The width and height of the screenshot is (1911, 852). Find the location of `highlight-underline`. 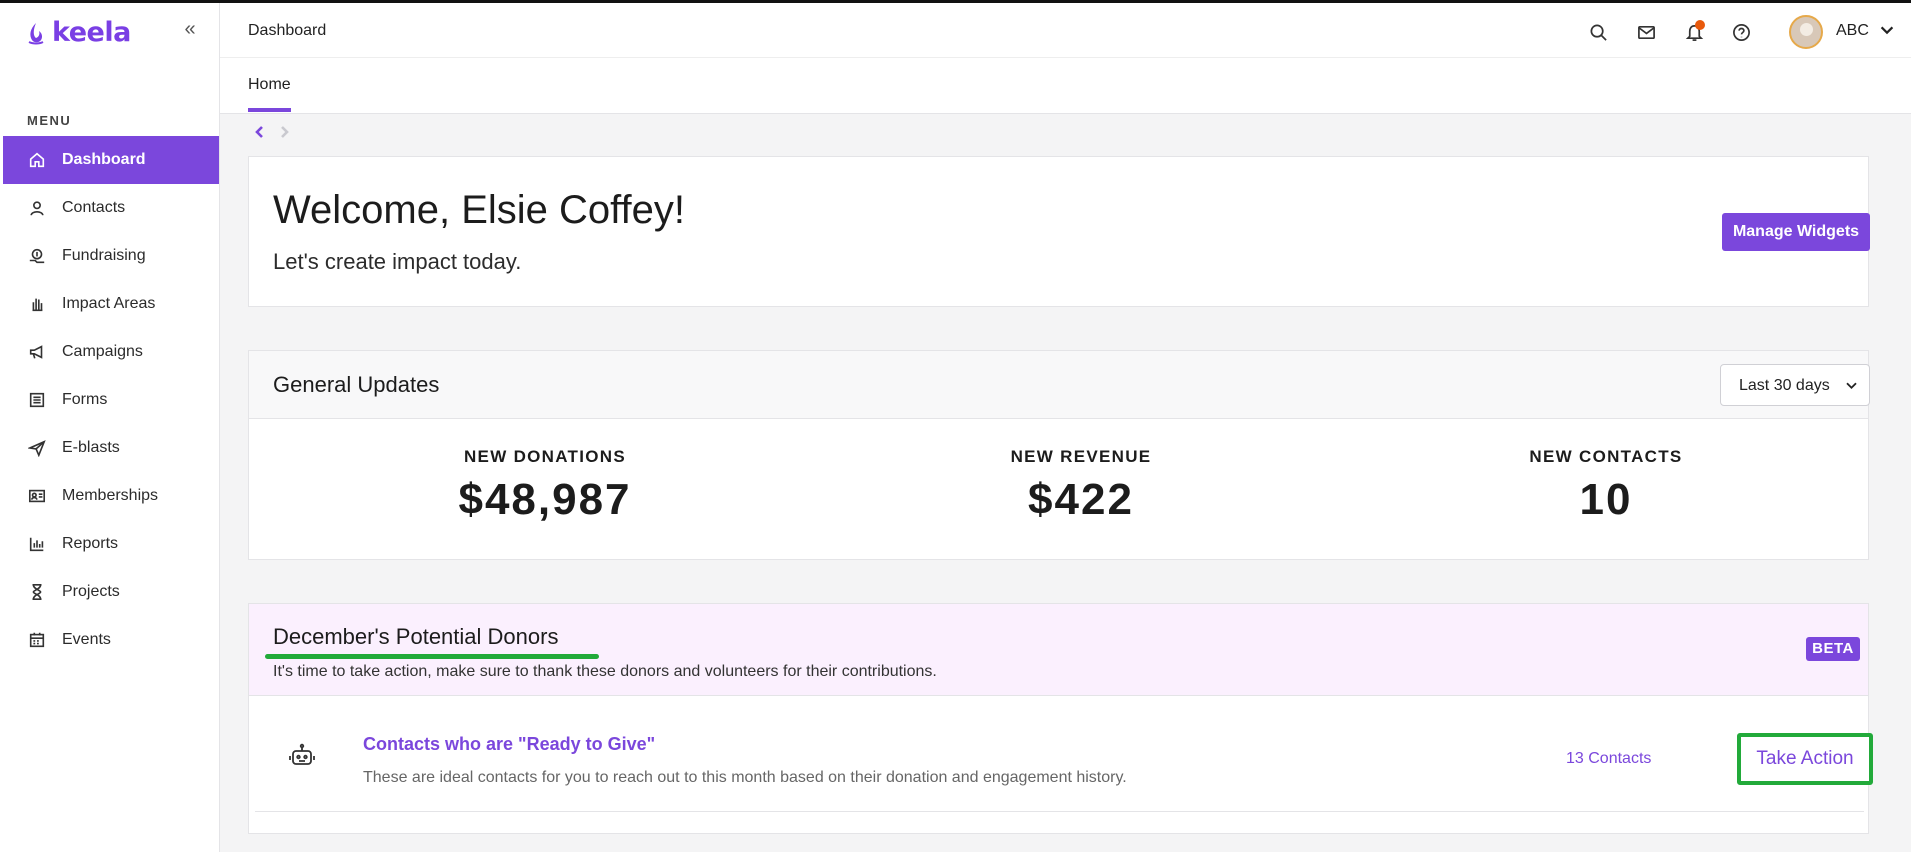

highlight-underline is located at coordinates (432, 656).